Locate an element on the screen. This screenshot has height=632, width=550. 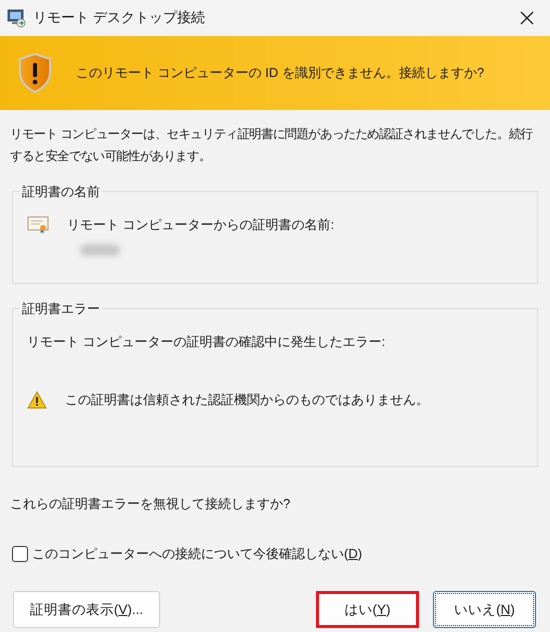
app-icon is located at coordinates (17, 18).